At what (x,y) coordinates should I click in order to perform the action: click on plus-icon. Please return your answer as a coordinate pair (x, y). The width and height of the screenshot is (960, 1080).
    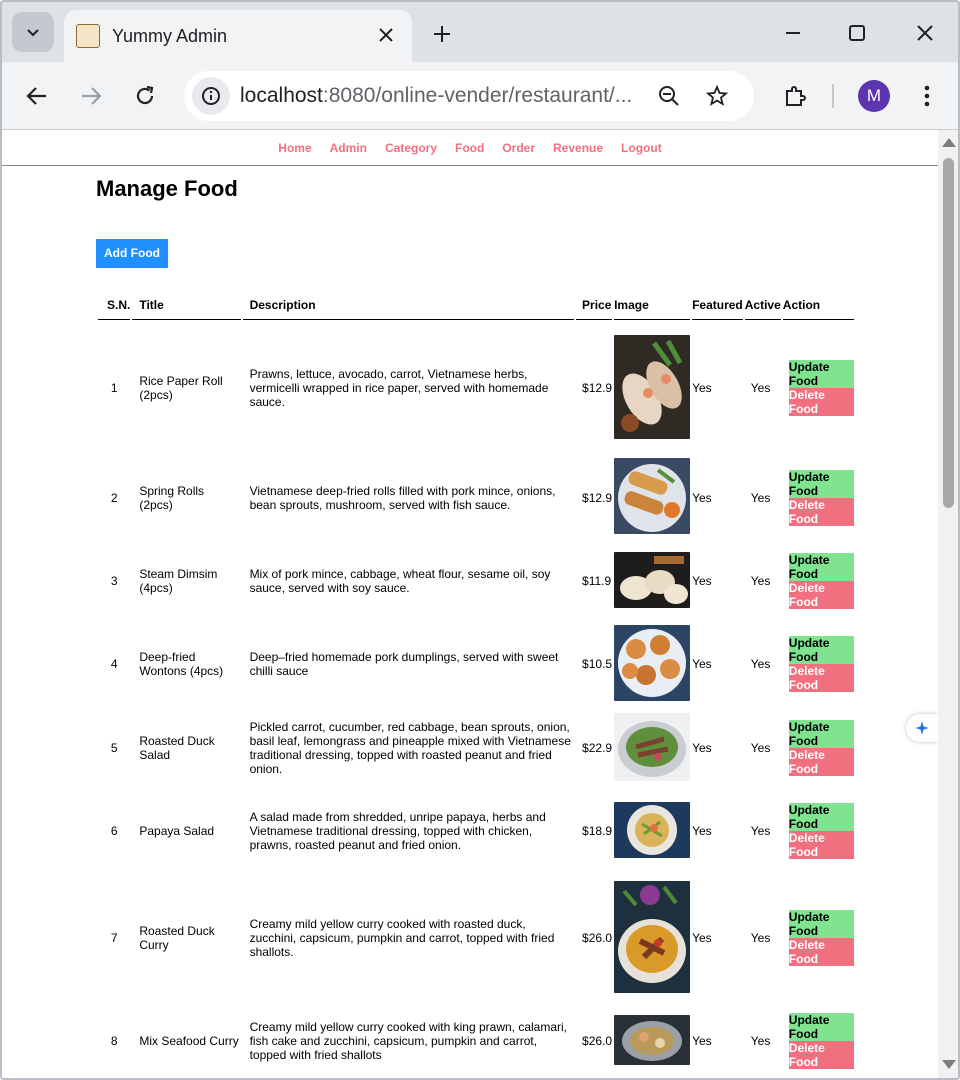
    Looking at the image, I should click on (442, 34).